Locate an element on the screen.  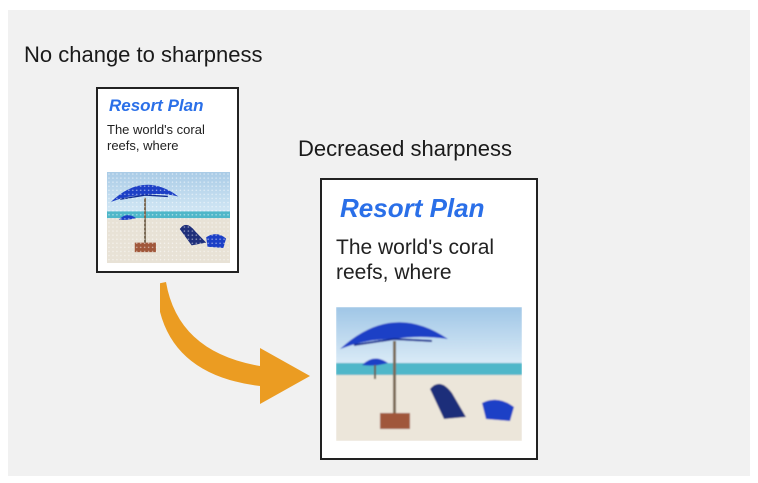
label-no-change: No change to sharpness is located at coordinates (143, 54).